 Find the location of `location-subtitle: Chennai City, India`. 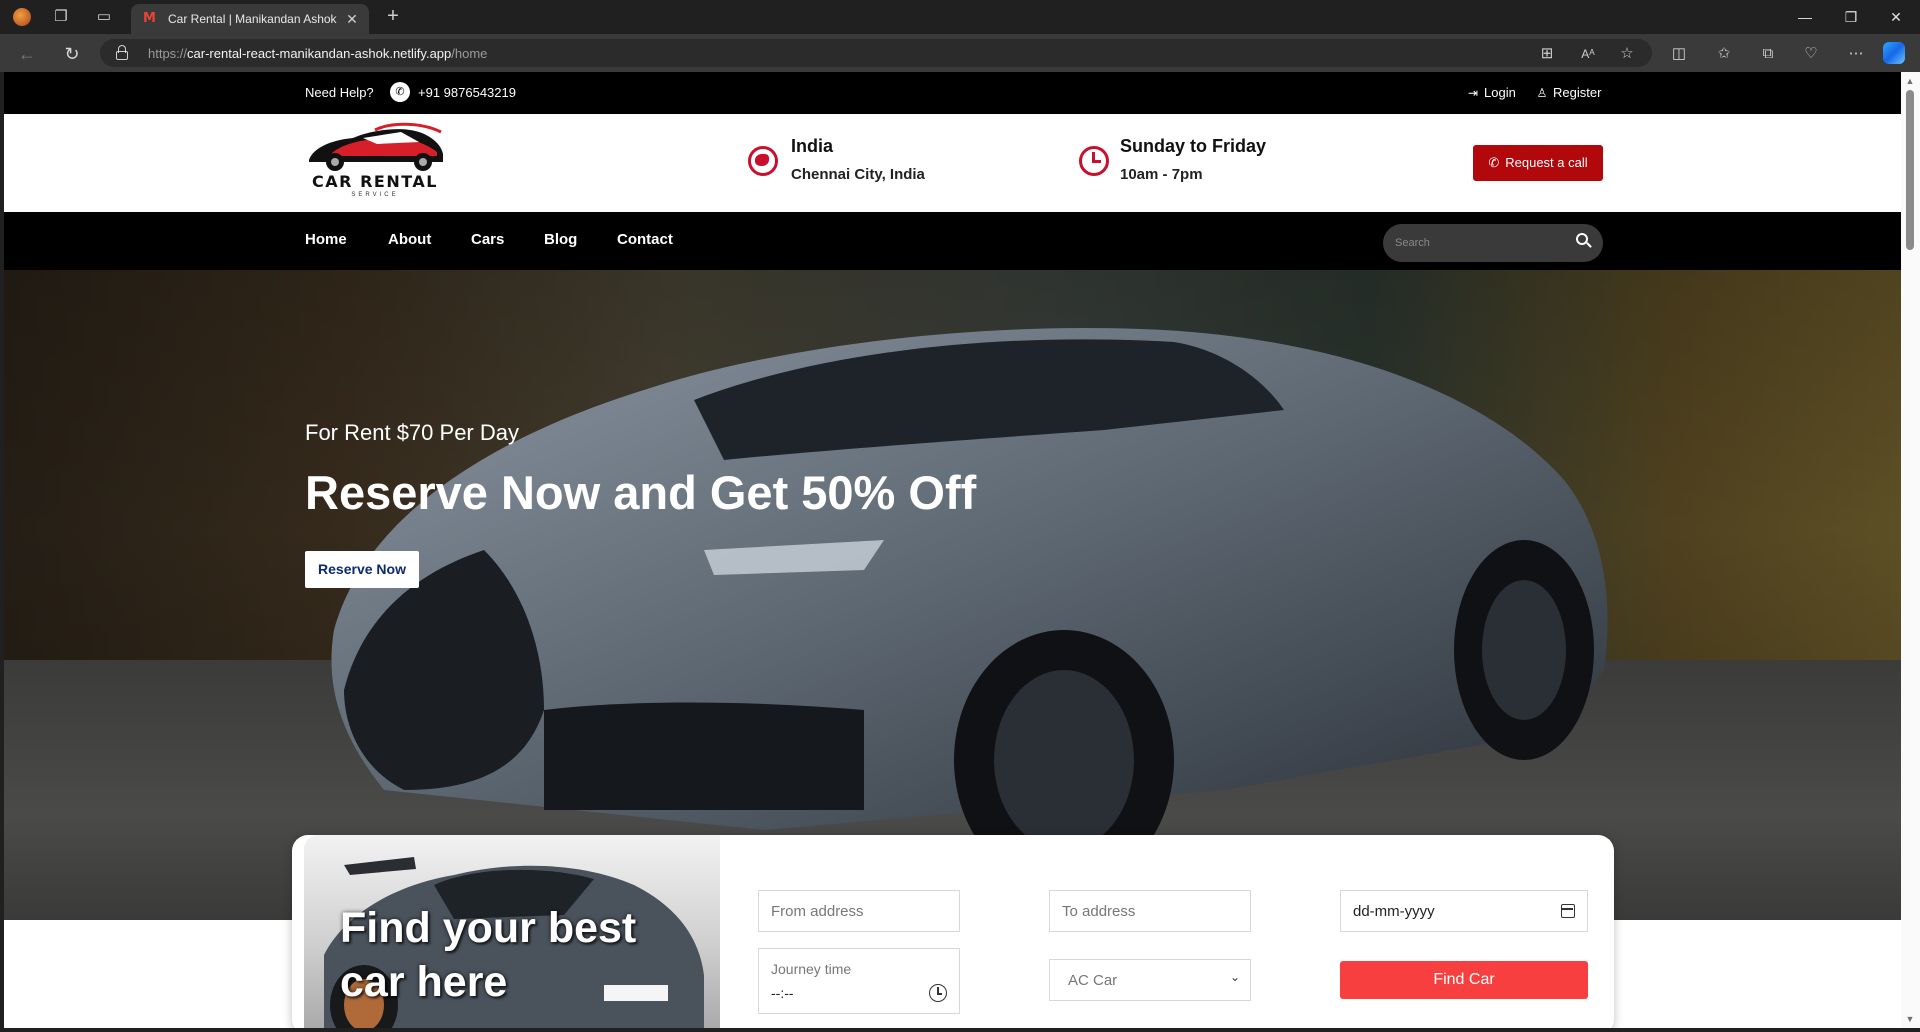

location-subtitle: Chennai City, India is located at coordinates (858, 174).